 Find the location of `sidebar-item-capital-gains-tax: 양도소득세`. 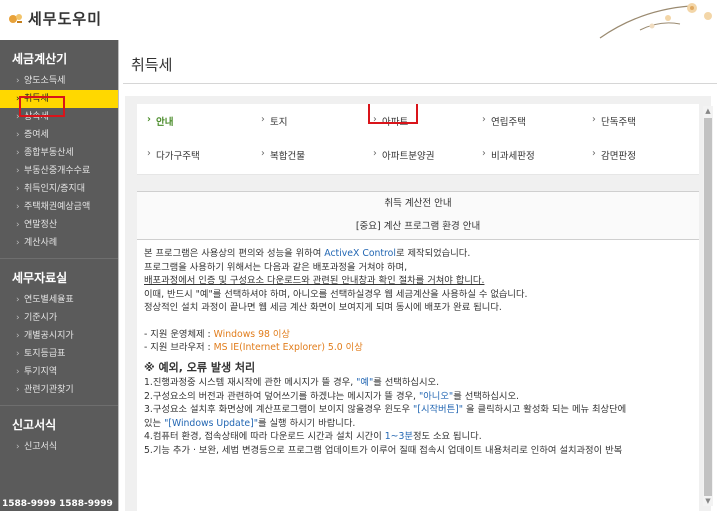

sidebar-item-capital-gains-tax: 양도소득세 is located at coordinates (59, 81).